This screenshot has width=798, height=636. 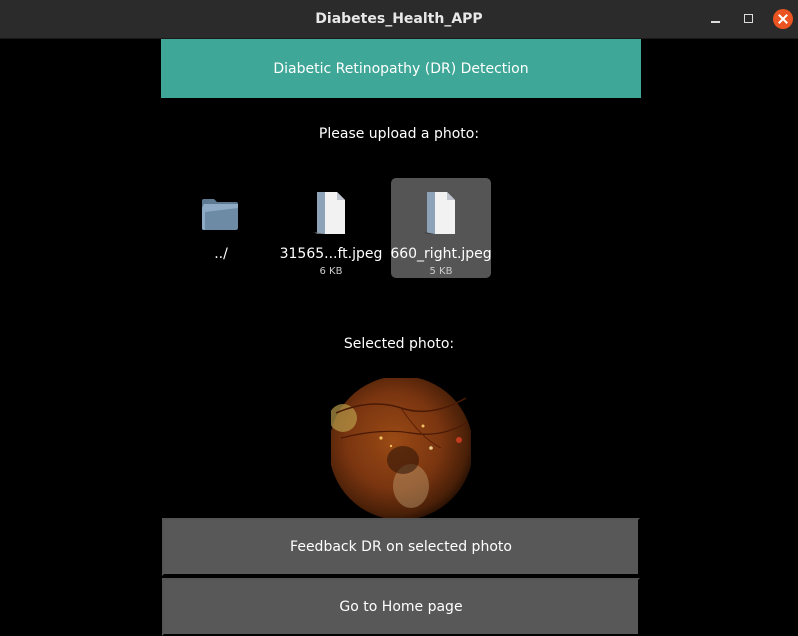 I want to click on feedback-dr-button: Feedback DR on selected photo, so click(x=401, y=547).